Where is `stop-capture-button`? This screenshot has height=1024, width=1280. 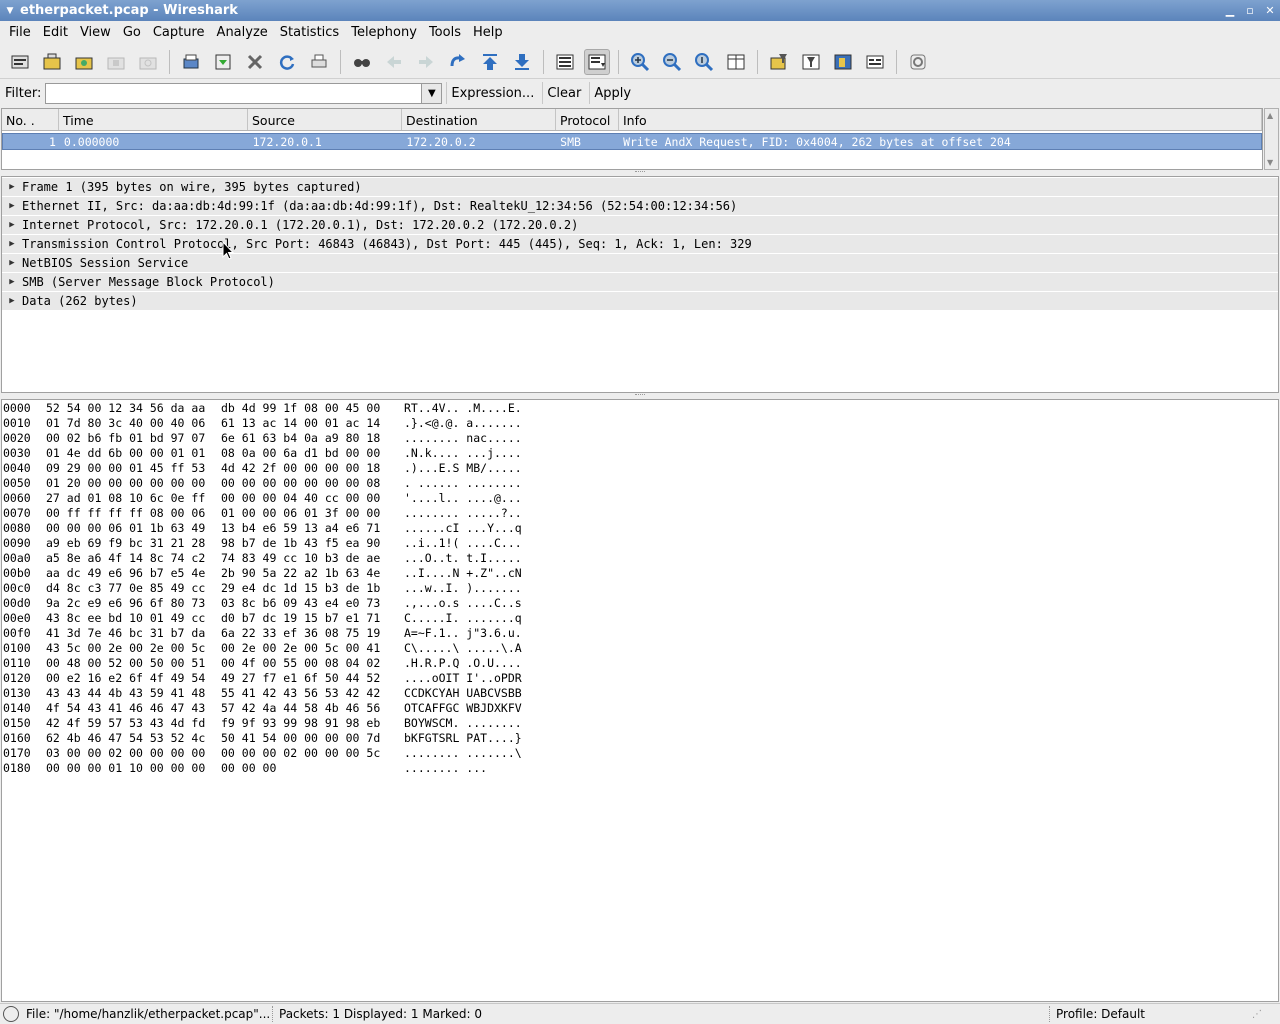
stop-capture-button is located at coordinates (116, 62).